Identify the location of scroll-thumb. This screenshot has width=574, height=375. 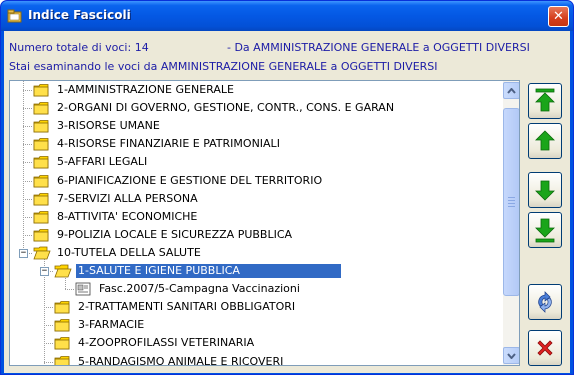
(511, 202).